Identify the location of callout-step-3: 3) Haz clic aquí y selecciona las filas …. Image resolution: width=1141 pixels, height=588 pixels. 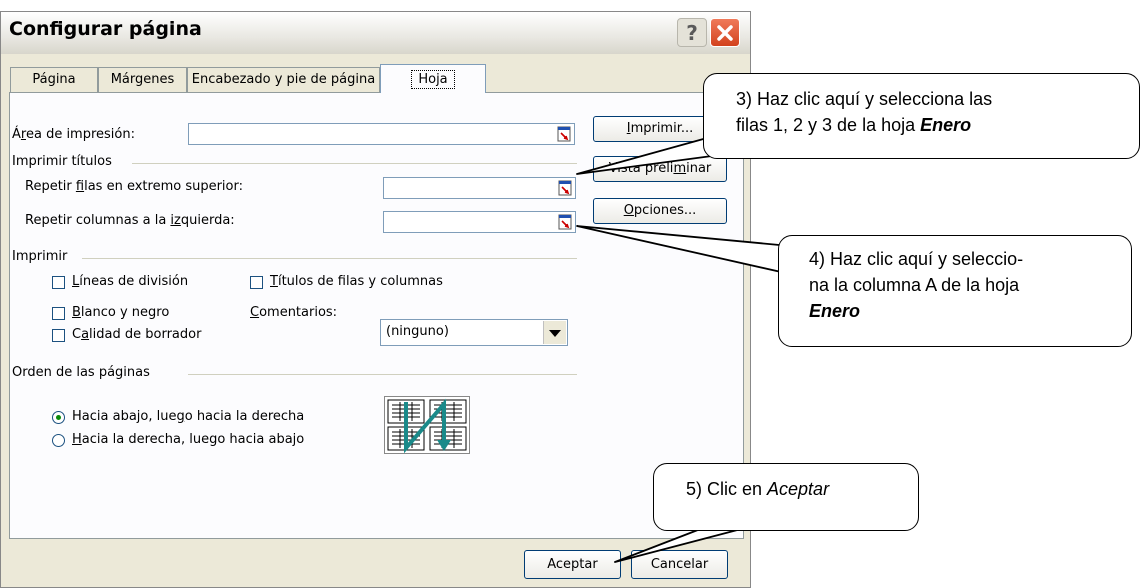
(921, 116).